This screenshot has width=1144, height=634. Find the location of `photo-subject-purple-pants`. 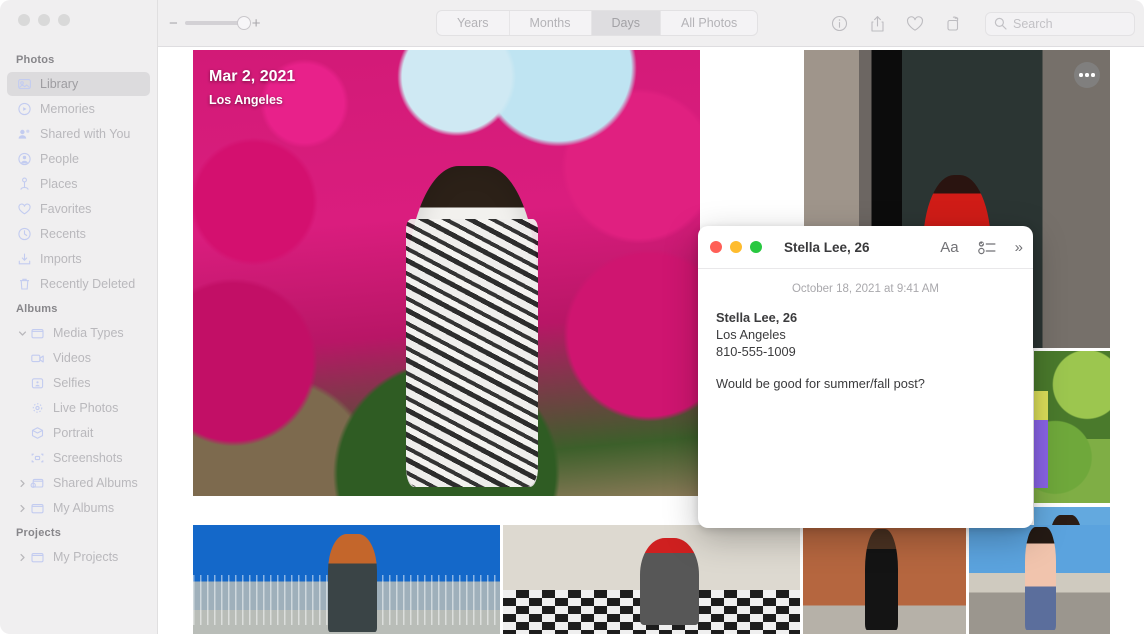

photo-subject-purple-pants is located at coordinates (1041, 439).